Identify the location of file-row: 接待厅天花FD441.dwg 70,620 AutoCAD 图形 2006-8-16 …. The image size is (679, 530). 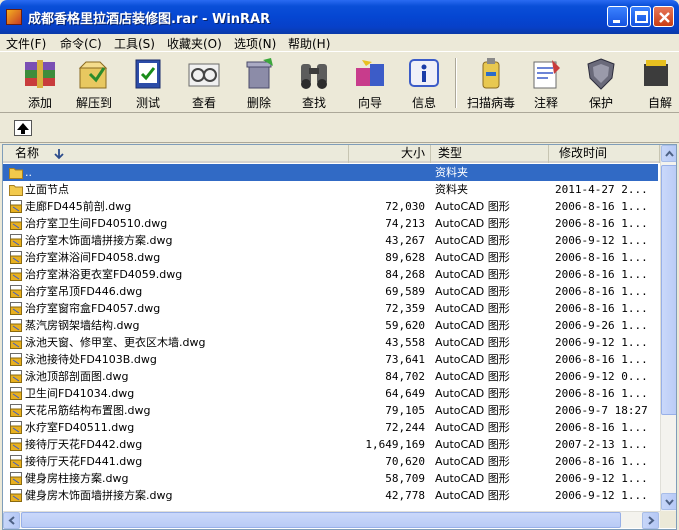
(330, 461).